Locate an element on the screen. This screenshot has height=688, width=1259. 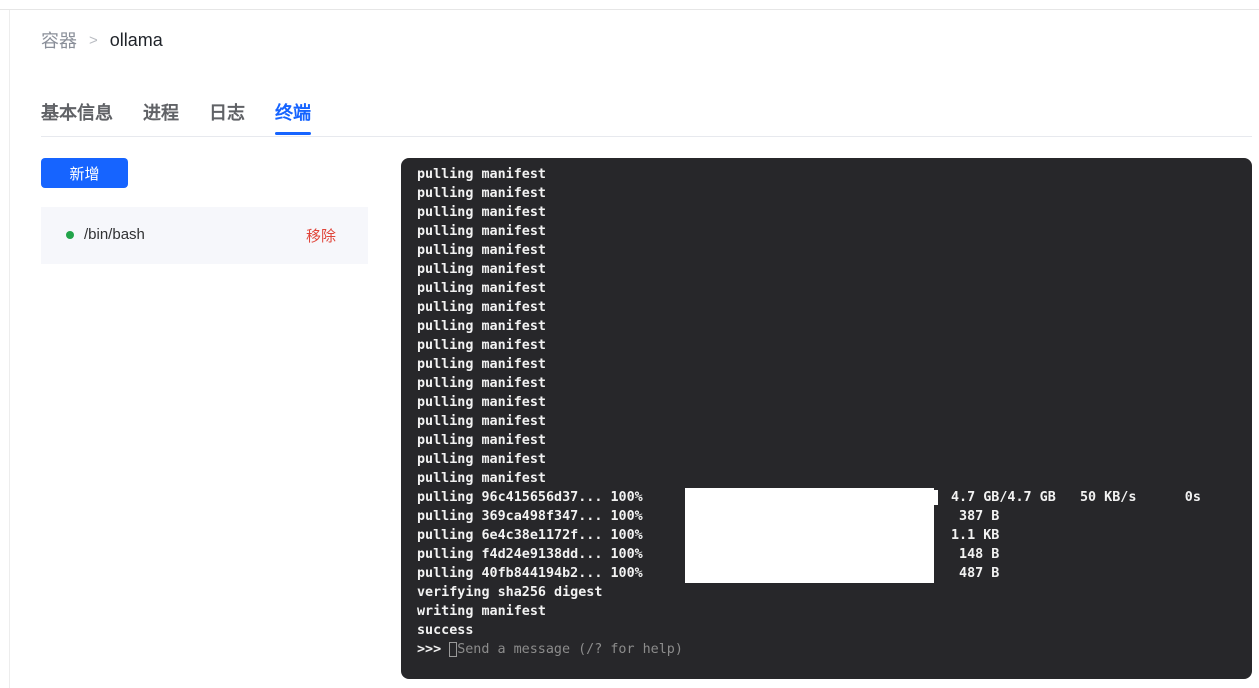
pull-line: pulling 369ca498f347... 100% 387 B is located at coordinates (834, 516).